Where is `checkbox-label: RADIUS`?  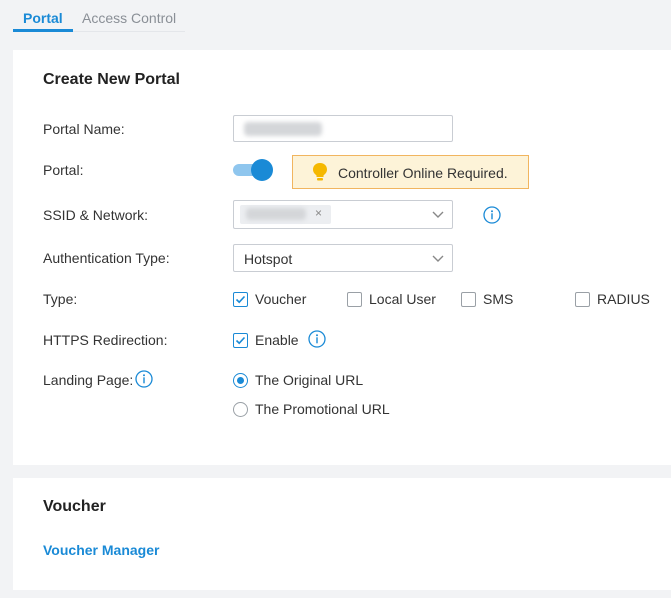
checkbox-label: RADIUS is located at coordinates (623, 299).